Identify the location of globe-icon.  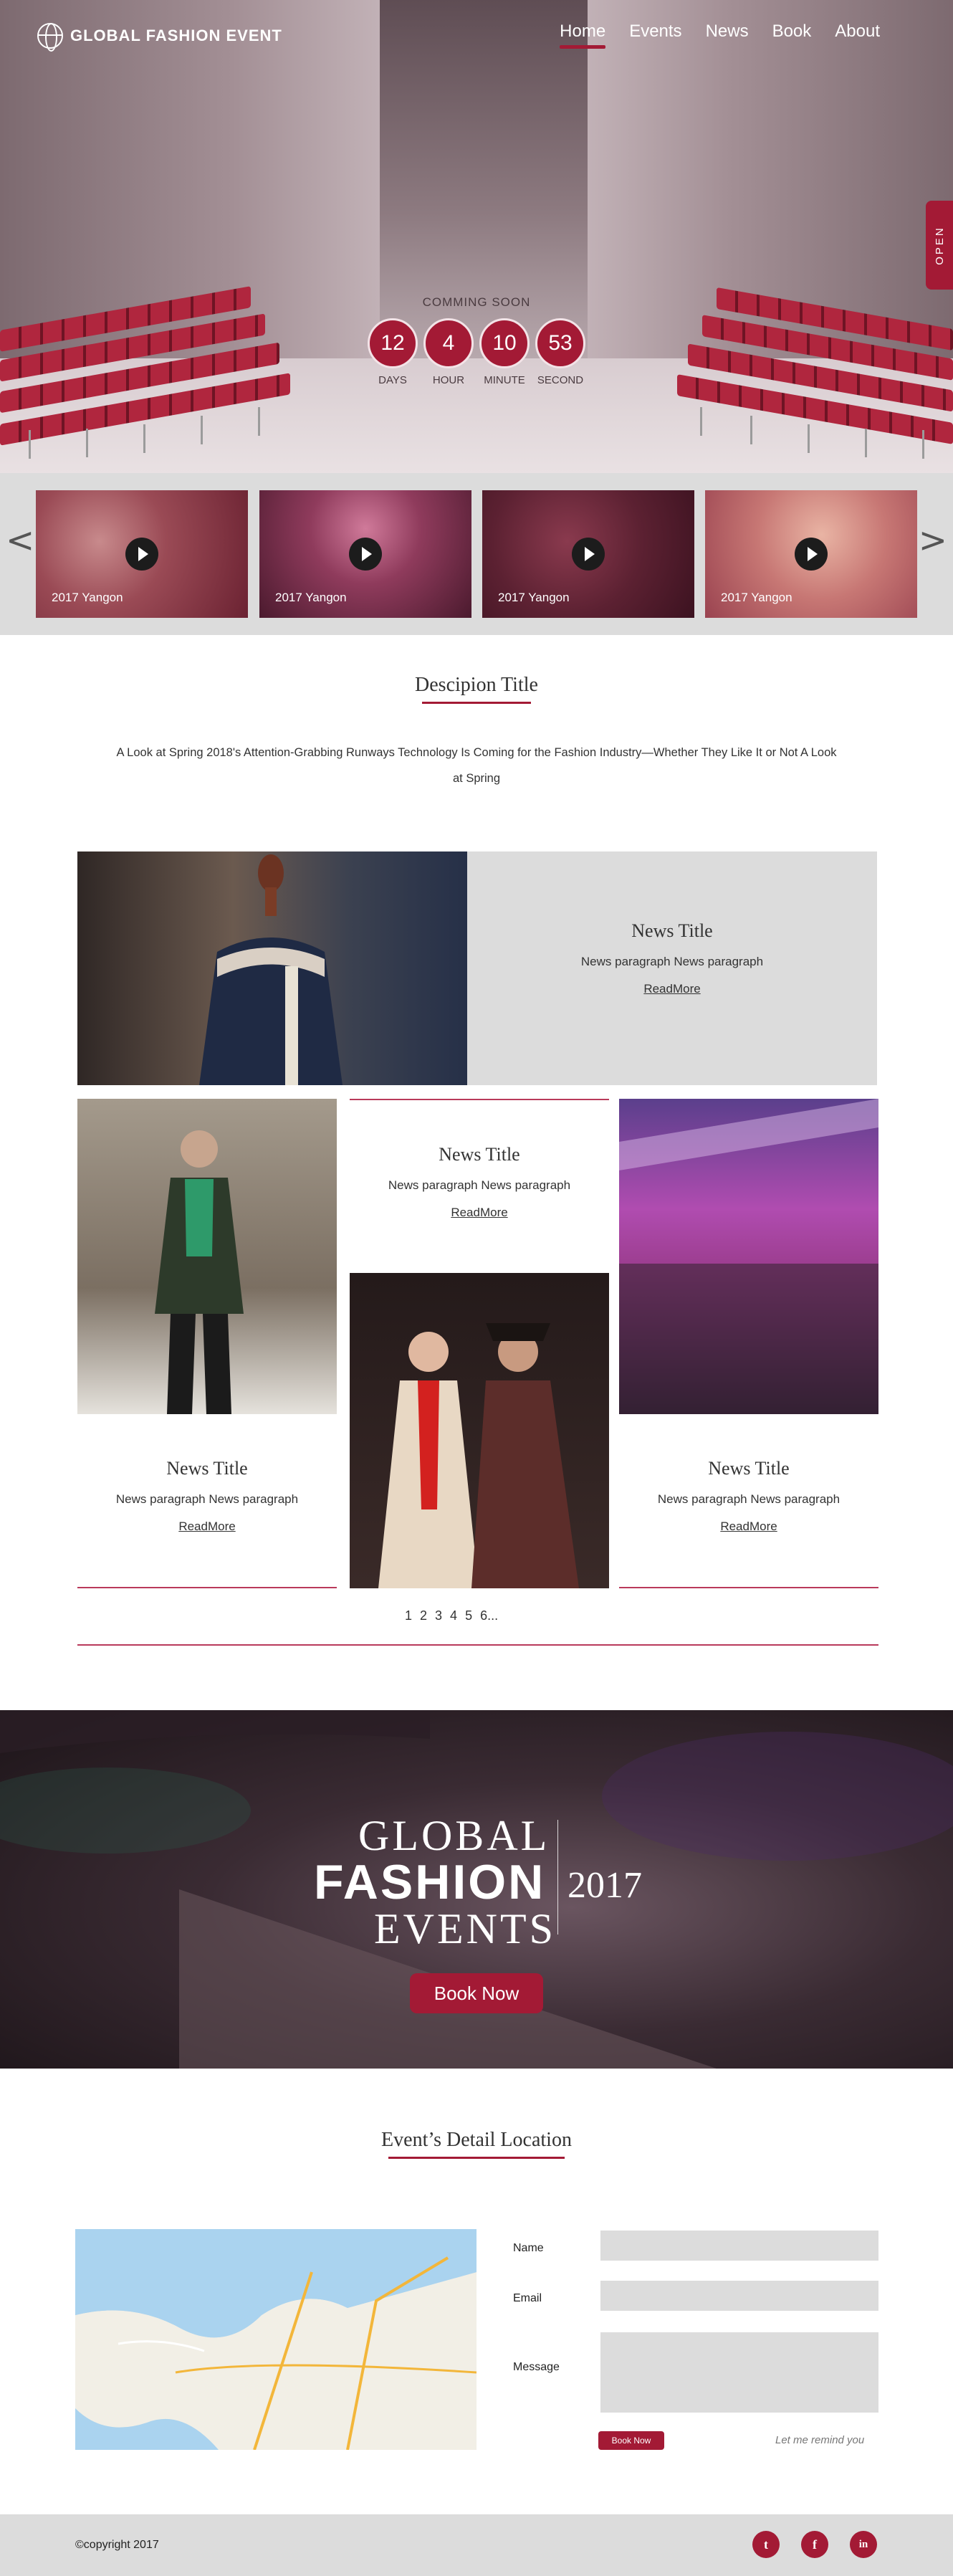
(50, 37).